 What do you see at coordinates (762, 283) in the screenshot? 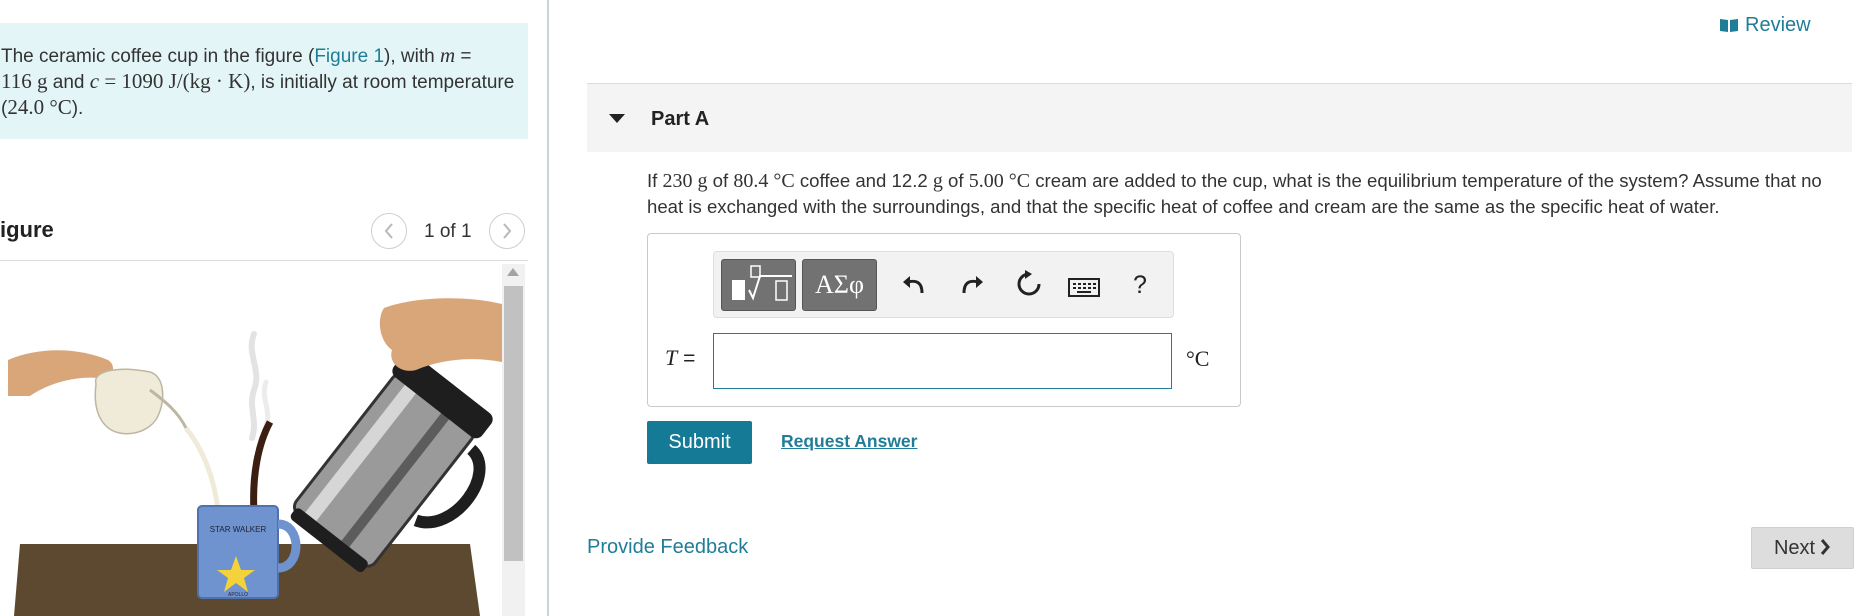
I see `templates-icon` at bounding box center [762, 283].